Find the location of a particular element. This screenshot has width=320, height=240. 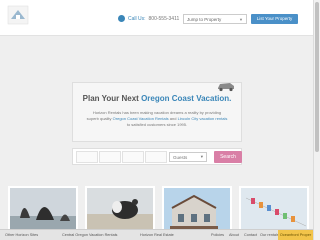

hero-title-highlight: Oregon Coast Vacation. is located at coordinates (186, 98).